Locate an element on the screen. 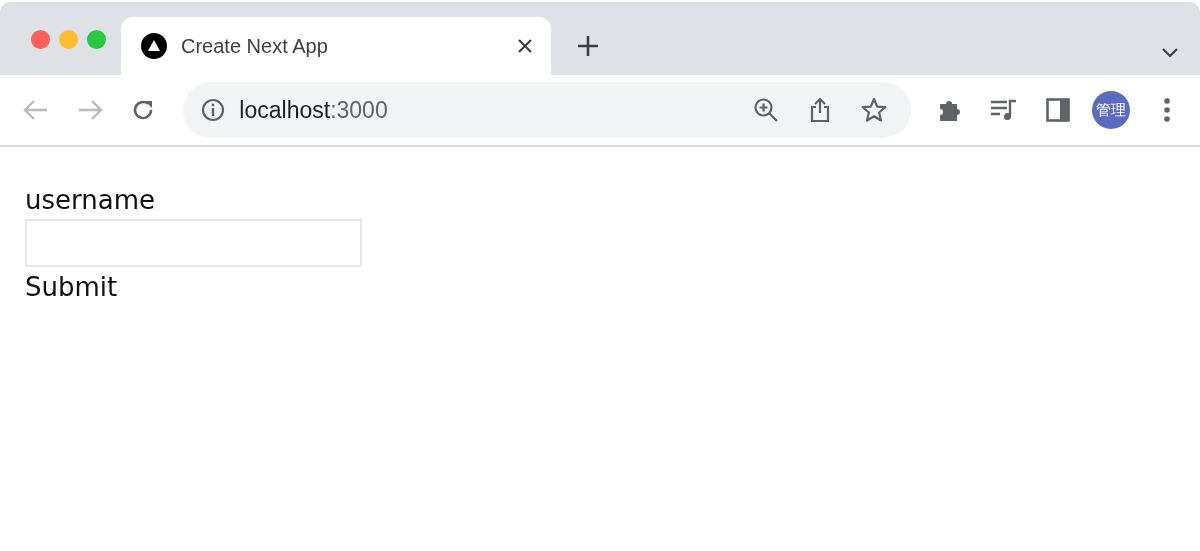 This screenshot has width=1200, height=551. close-icon is located at coordinates (525, 46).